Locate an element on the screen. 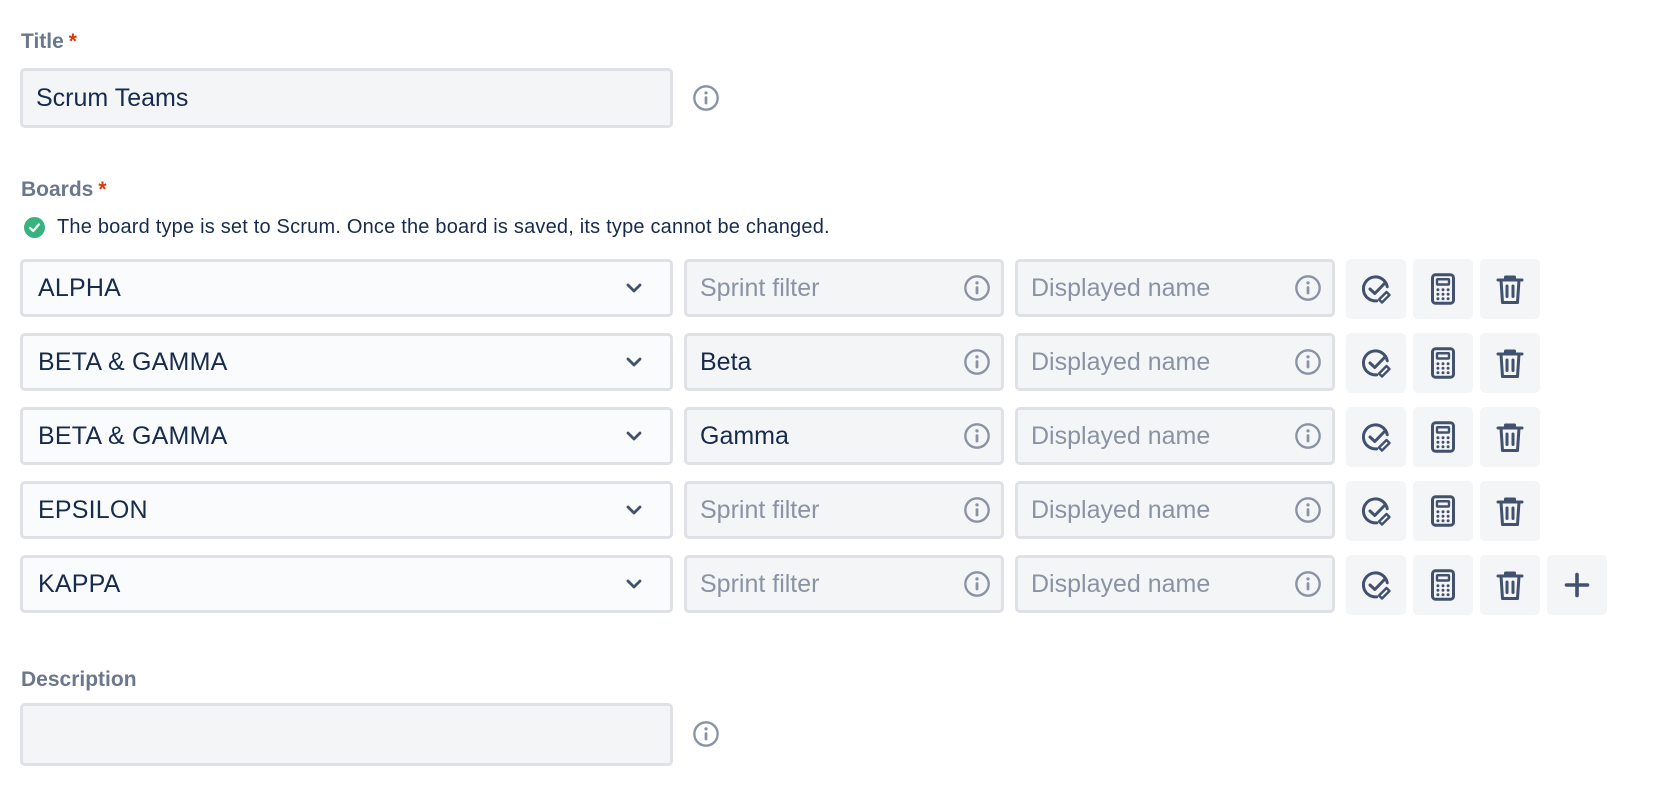  success-check-icon is located at coordinates (34, 227).